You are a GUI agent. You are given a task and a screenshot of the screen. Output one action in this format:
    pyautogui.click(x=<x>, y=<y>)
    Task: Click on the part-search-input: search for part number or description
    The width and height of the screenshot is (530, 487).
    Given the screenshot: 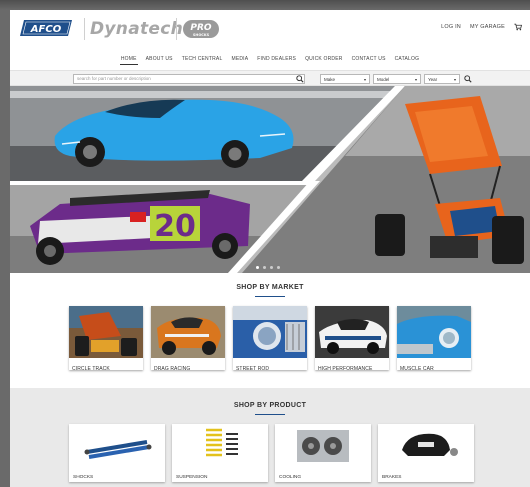 What is the action you would take?
    pyautogui.click(x=189, y=79)
    